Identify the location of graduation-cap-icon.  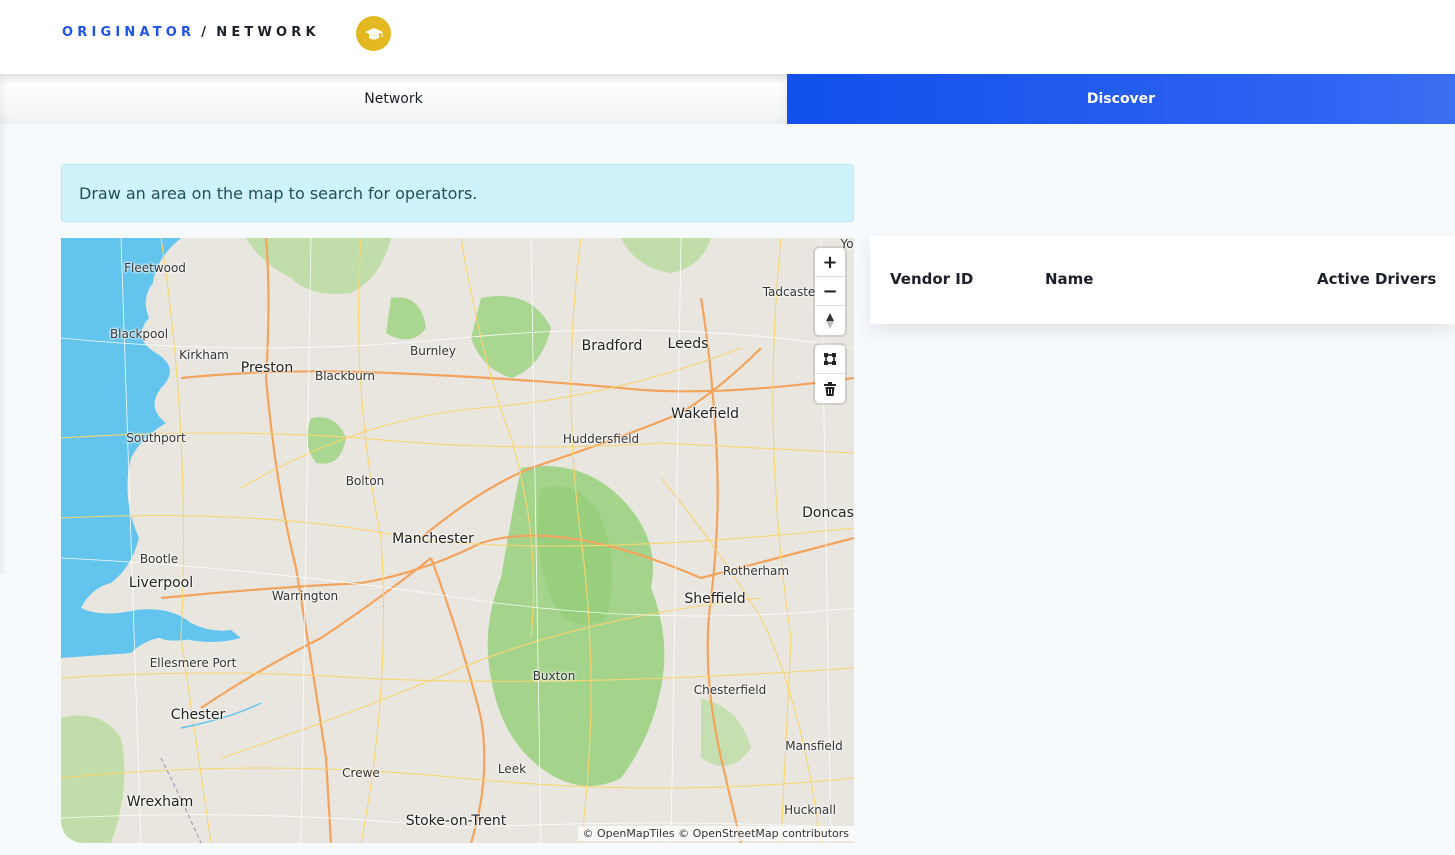
(373, 33).